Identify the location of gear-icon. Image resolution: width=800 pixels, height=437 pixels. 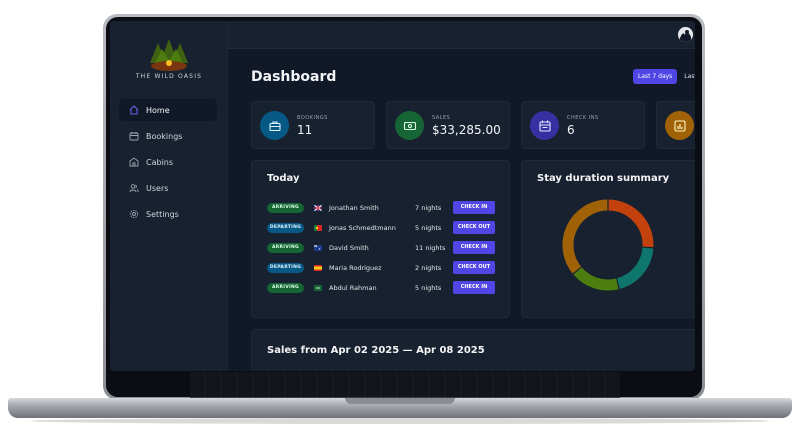
(134, 214).